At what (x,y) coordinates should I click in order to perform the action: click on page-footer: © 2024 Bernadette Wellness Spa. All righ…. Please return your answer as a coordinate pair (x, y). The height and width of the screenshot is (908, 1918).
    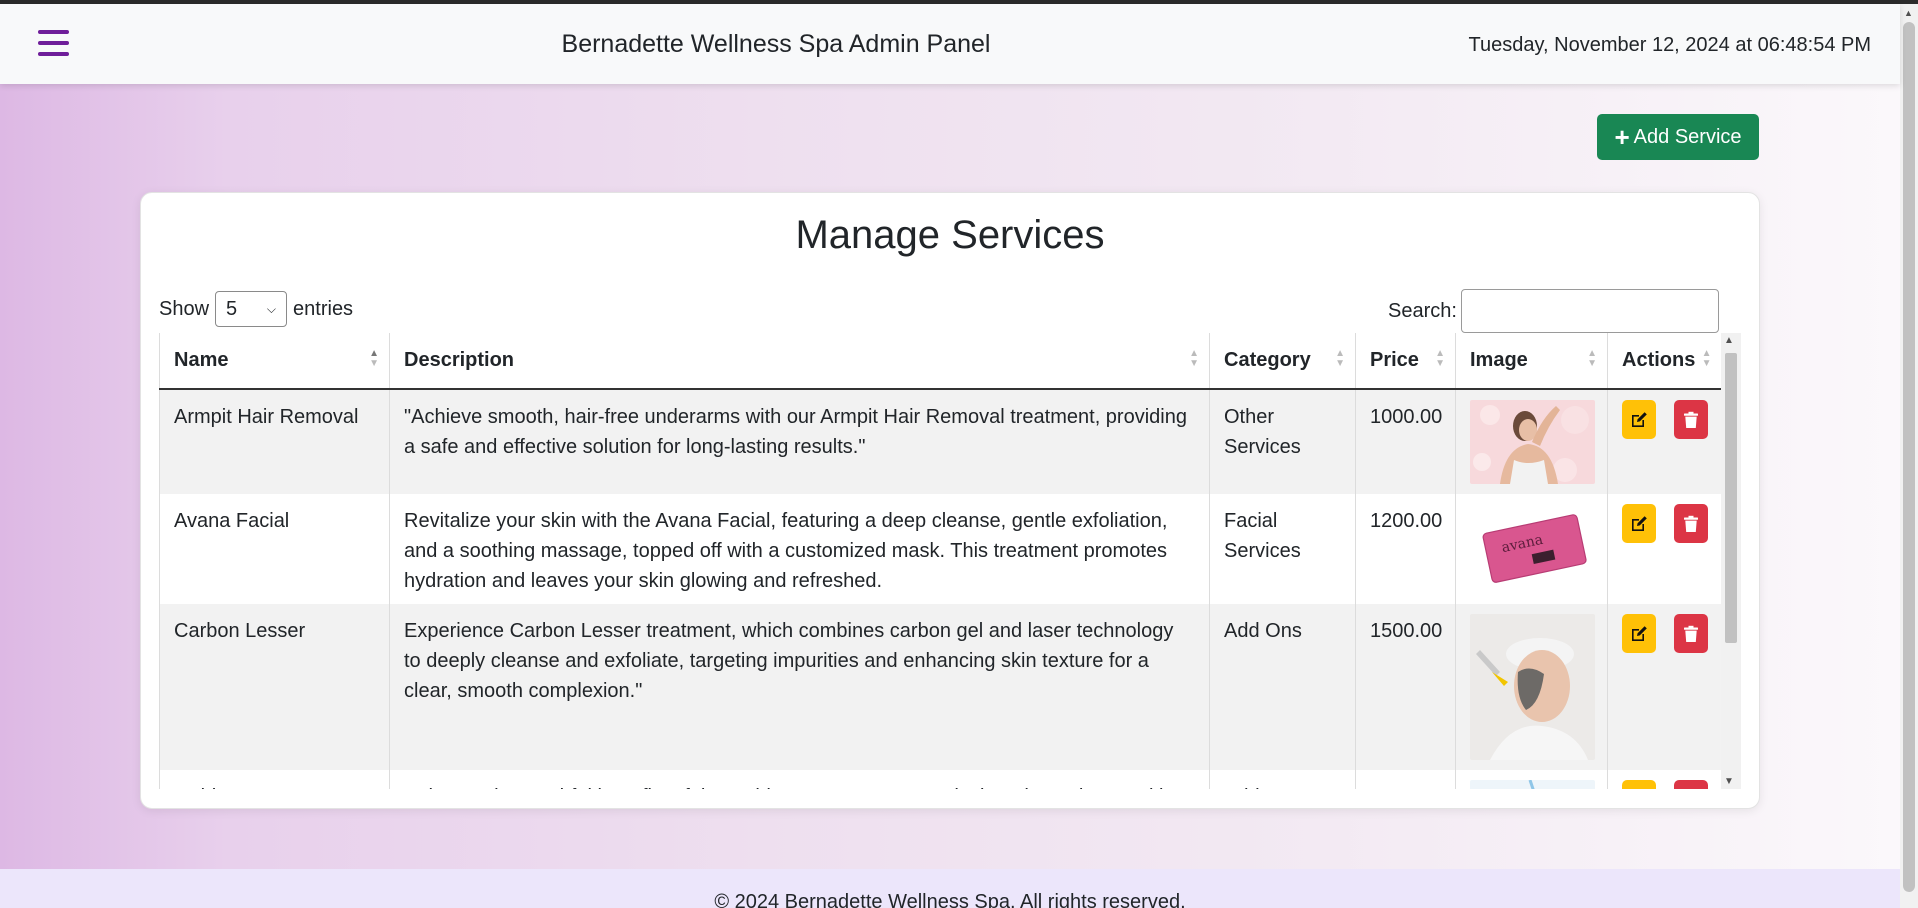
    Looking at the image, I should click on (950, 888).